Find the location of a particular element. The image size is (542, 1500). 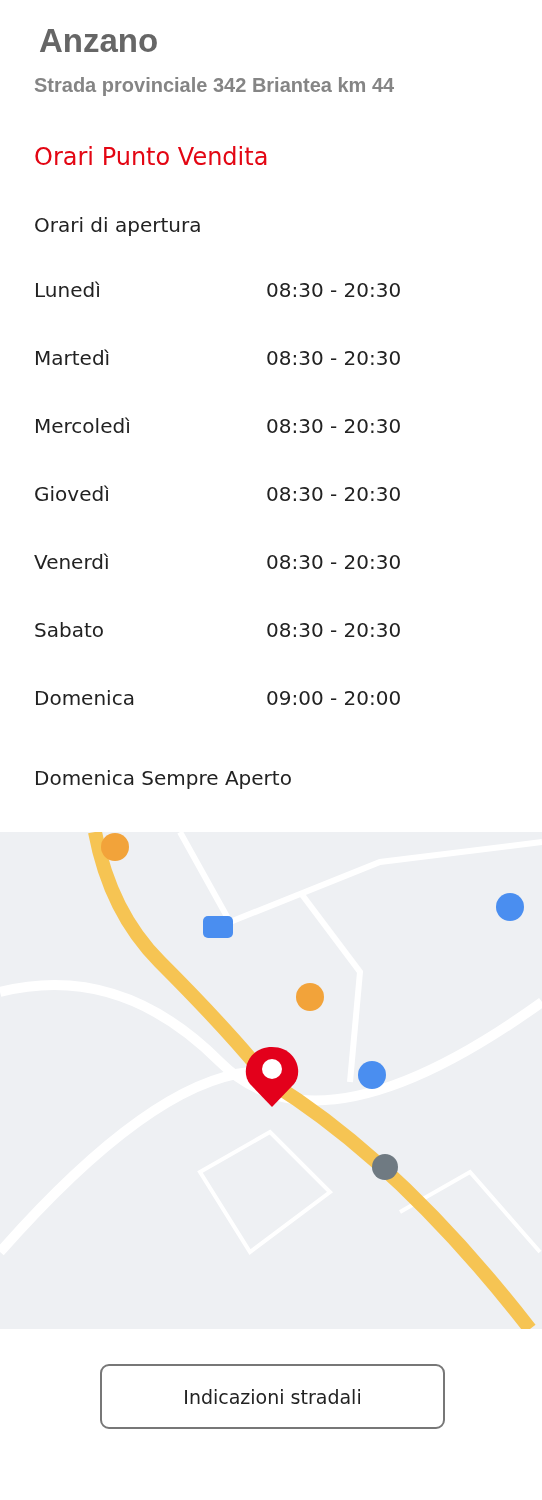

day-label: Martedì is located at coordinates (73, 358).